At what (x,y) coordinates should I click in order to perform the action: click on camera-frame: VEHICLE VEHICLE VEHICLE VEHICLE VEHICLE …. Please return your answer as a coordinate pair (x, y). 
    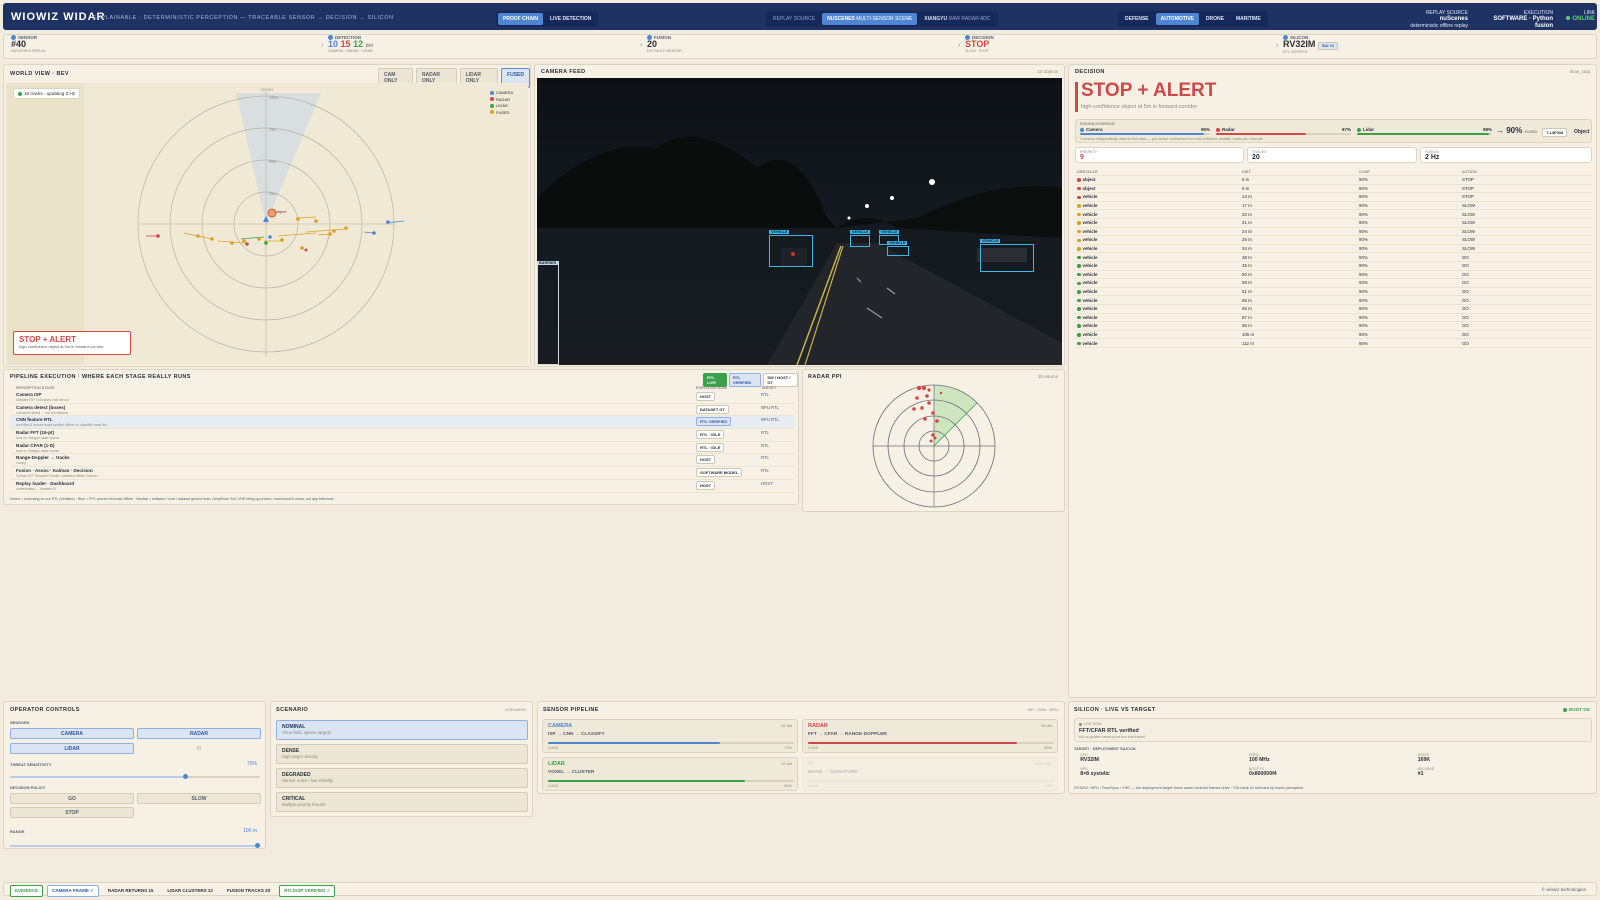
    Looking at the image, I should click on (799, 221).